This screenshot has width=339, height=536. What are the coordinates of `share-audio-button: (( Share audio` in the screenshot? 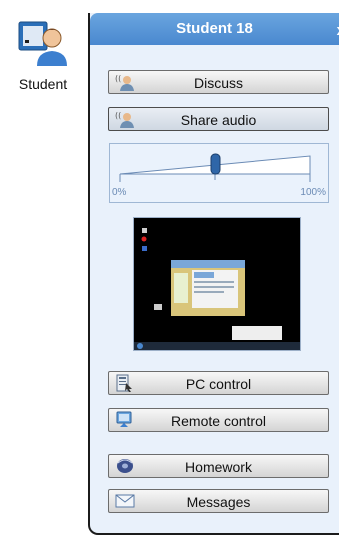 It's located at (218, 119).